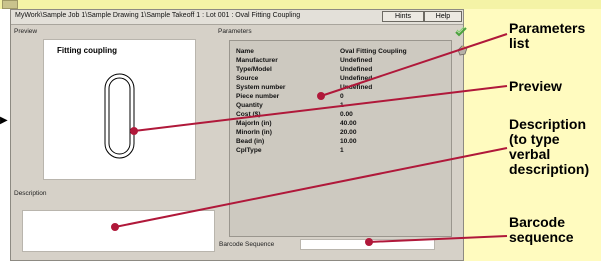  Describe the element at coordinates (414, 65) in the screenshot. I see `arrow-parameters` at that location.